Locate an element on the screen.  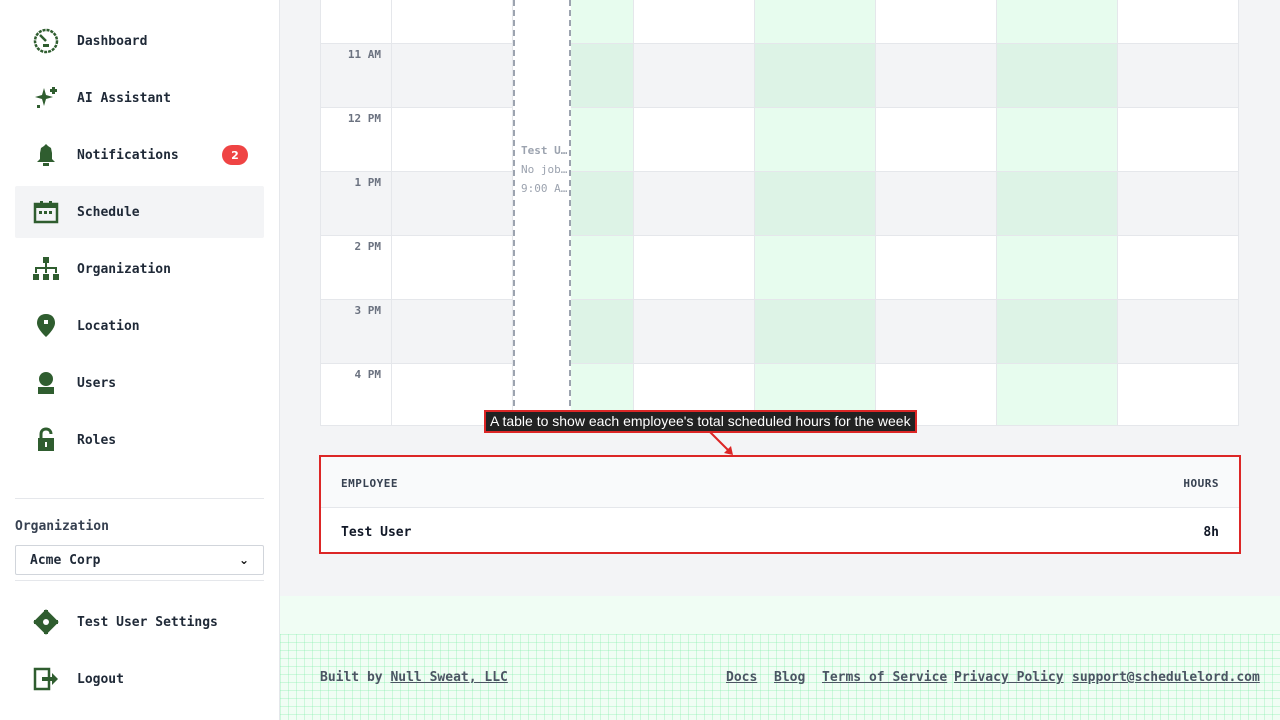
footer-link-blog: Blog is located at coordinates (789, 677).